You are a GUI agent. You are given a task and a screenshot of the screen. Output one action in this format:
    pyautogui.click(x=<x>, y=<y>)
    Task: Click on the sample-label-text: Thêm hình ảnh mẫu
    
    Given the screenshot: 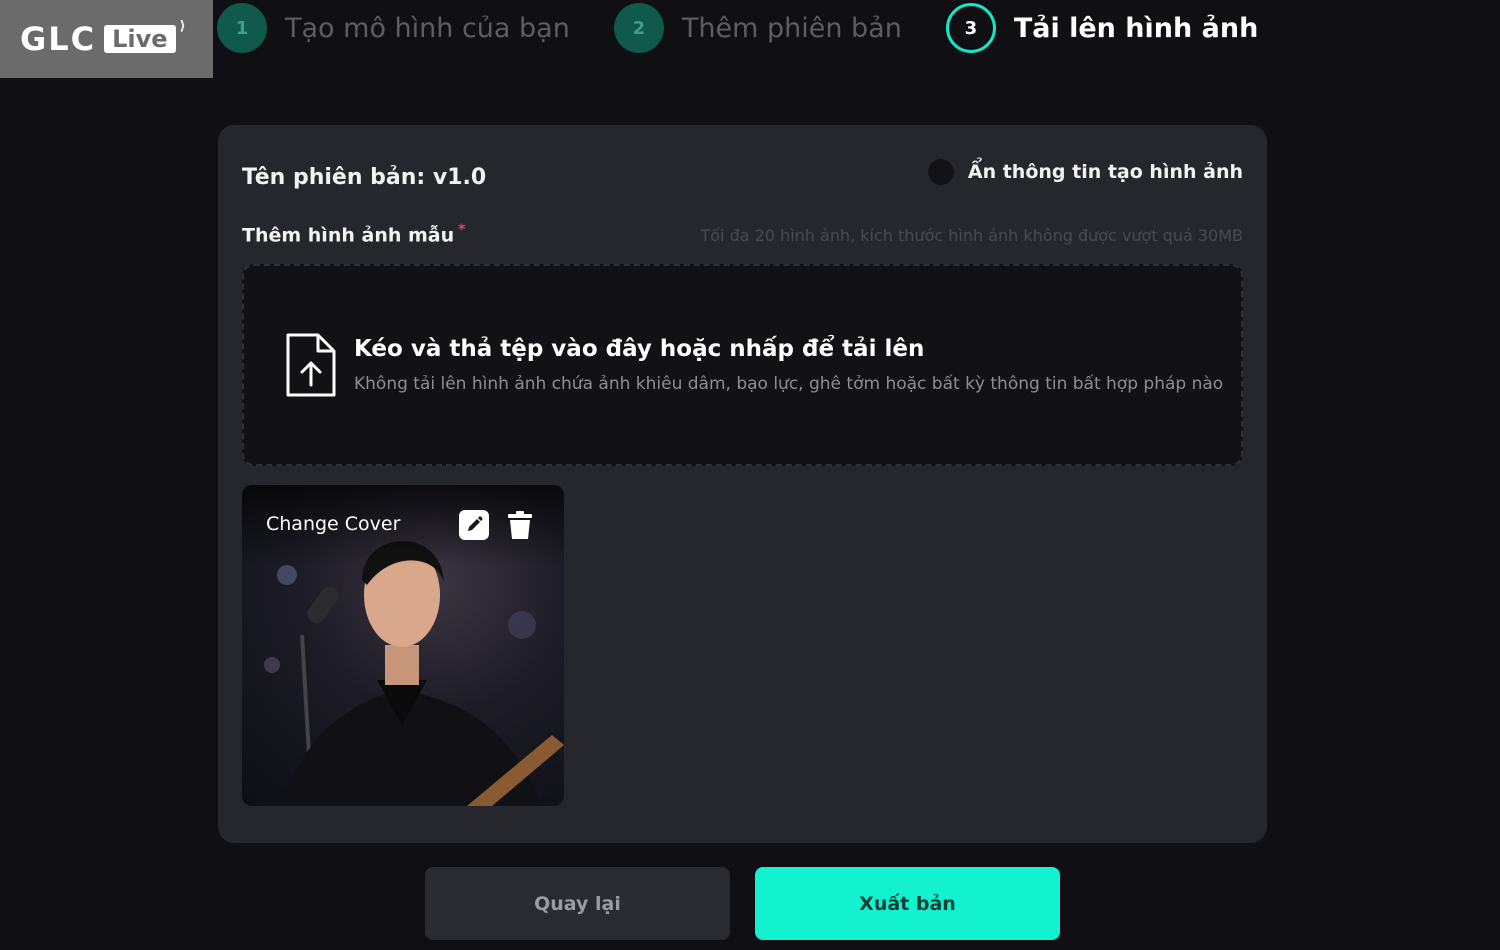 What is the action you would take?
    pyautogui.click(x=348, y=235)
    